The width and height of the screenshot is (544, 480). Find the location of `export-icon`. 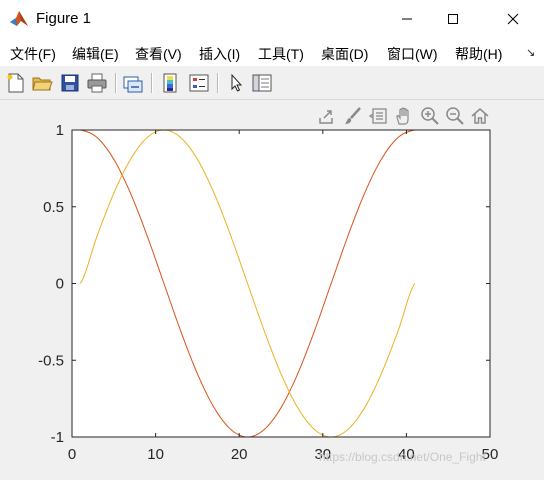

export-icon is located at coordinates (327, 116).